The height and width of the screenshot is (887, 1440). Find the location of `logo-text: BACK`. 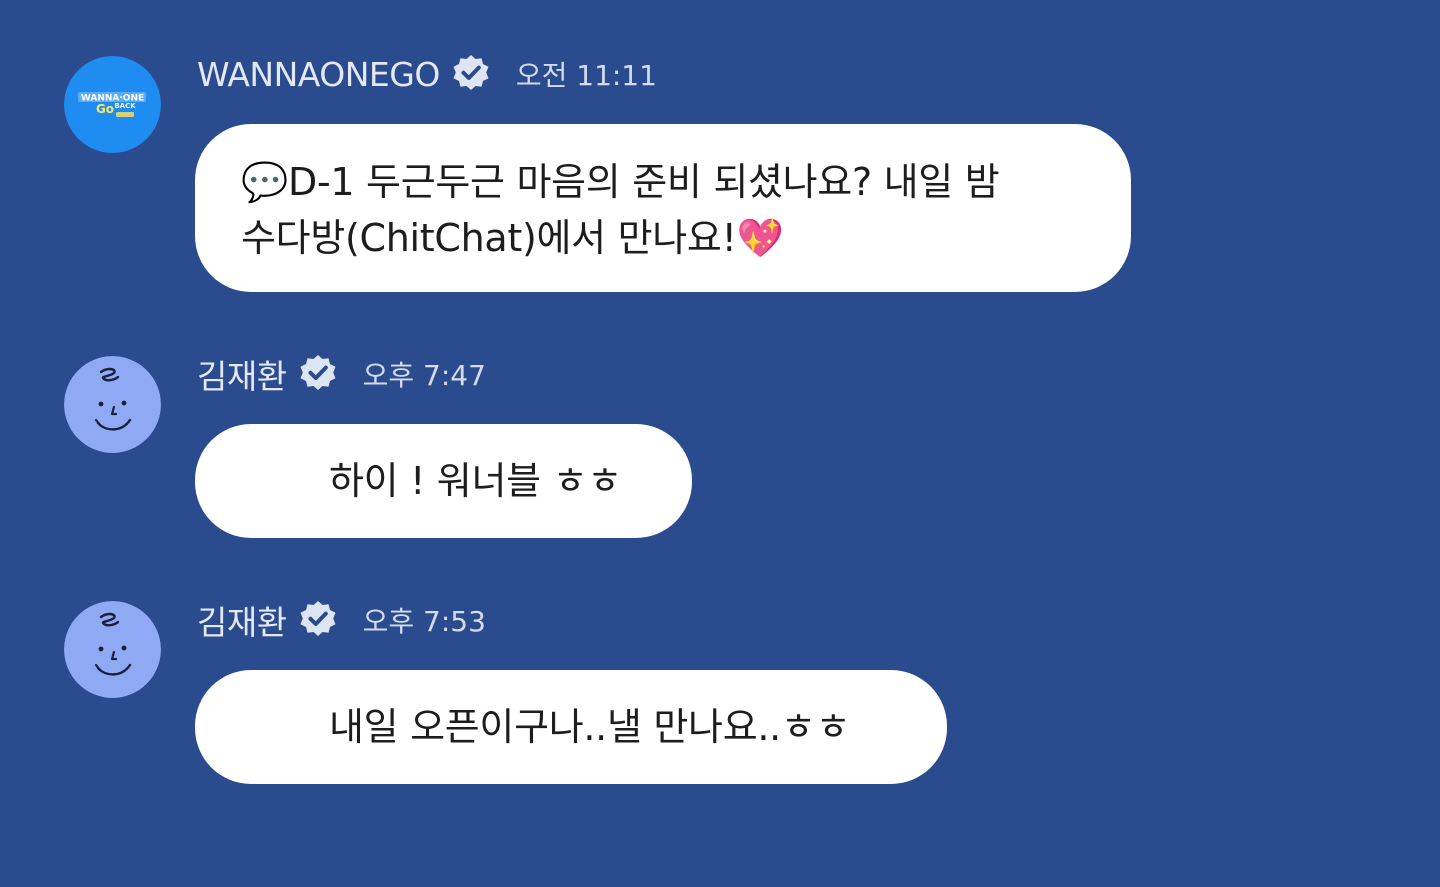

logo-text: BACK is located at coordinates (125, 106).